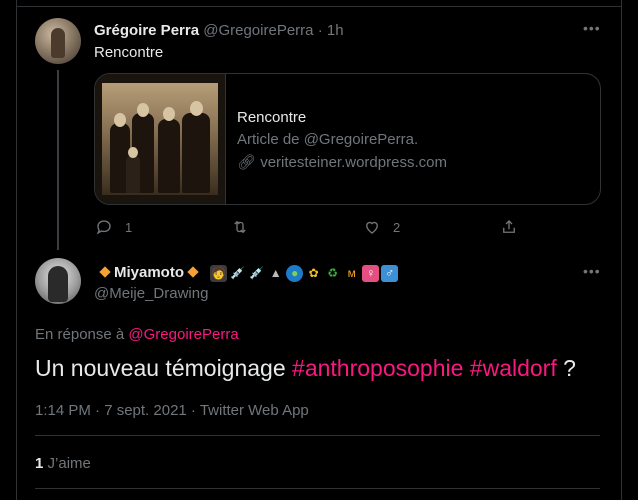  What do you see at coordinates (372, 227) in the screenshot?
I see `heart-icon` at bounding box center [372, 227].